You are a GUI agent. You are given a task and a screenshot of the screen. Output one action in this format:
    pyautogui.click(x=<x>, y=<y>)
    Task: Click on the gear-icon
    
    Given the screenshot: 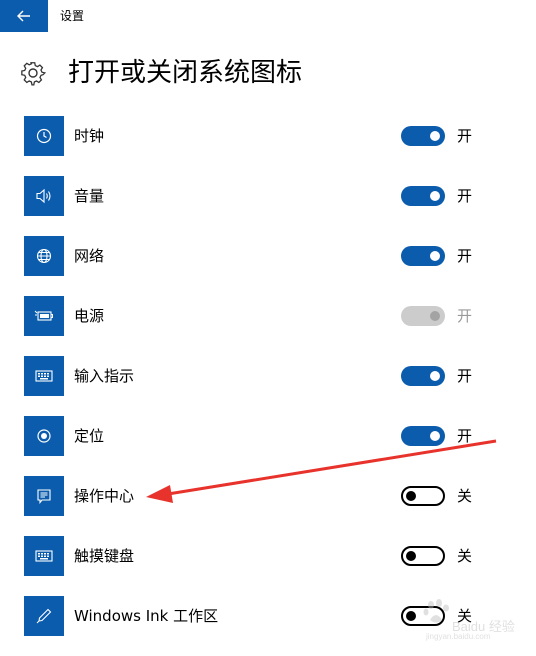 What is the action you would take?
    pyautogui.click(x=33, y=74)
    